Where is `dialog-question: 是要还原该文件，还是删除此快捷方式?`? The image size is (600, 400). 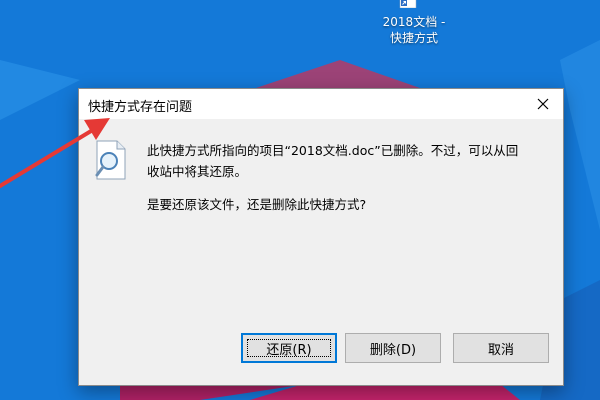
dialog-question: 是要还原该文件，还是删除此快捷方式? is located at coordinates (257, 204).